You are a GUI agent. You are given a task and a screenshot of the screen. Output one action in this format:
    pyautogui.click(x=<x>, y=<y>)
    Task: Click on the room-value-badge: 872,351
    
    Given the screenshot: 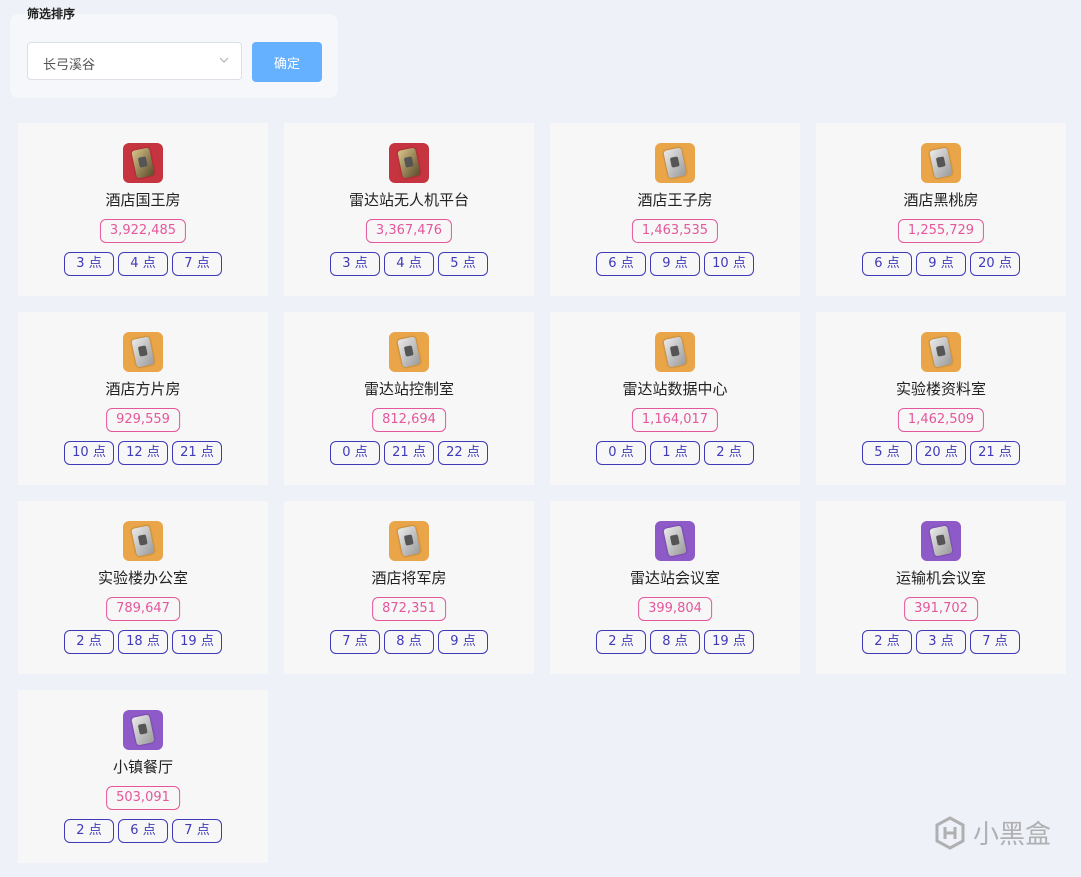 What is the action you would take?
    pyautogui.click(x=409, y=609)
    